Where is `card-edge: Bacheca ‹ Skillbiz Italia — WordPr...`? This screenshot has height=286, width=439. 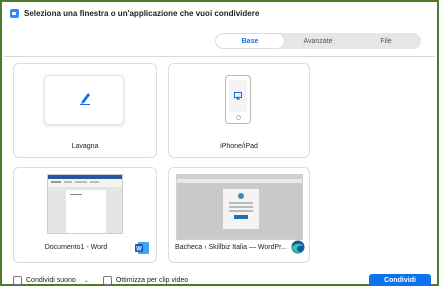 card-edge: Bacheca ‹ Skillbiz Italia — WordPr... is located at coordinates (239, 215).